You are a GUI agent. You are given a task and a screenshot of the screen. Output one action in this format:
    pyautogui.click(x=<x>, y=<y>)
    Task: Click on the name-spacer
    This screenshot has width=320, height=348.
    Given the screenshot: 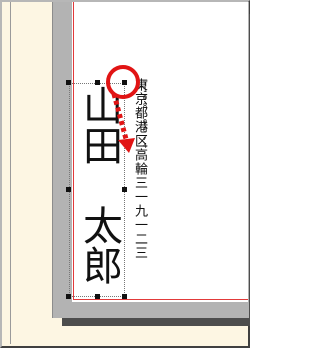 What is the action you would take?
    pyautogui.click(x=99, y=185)
    